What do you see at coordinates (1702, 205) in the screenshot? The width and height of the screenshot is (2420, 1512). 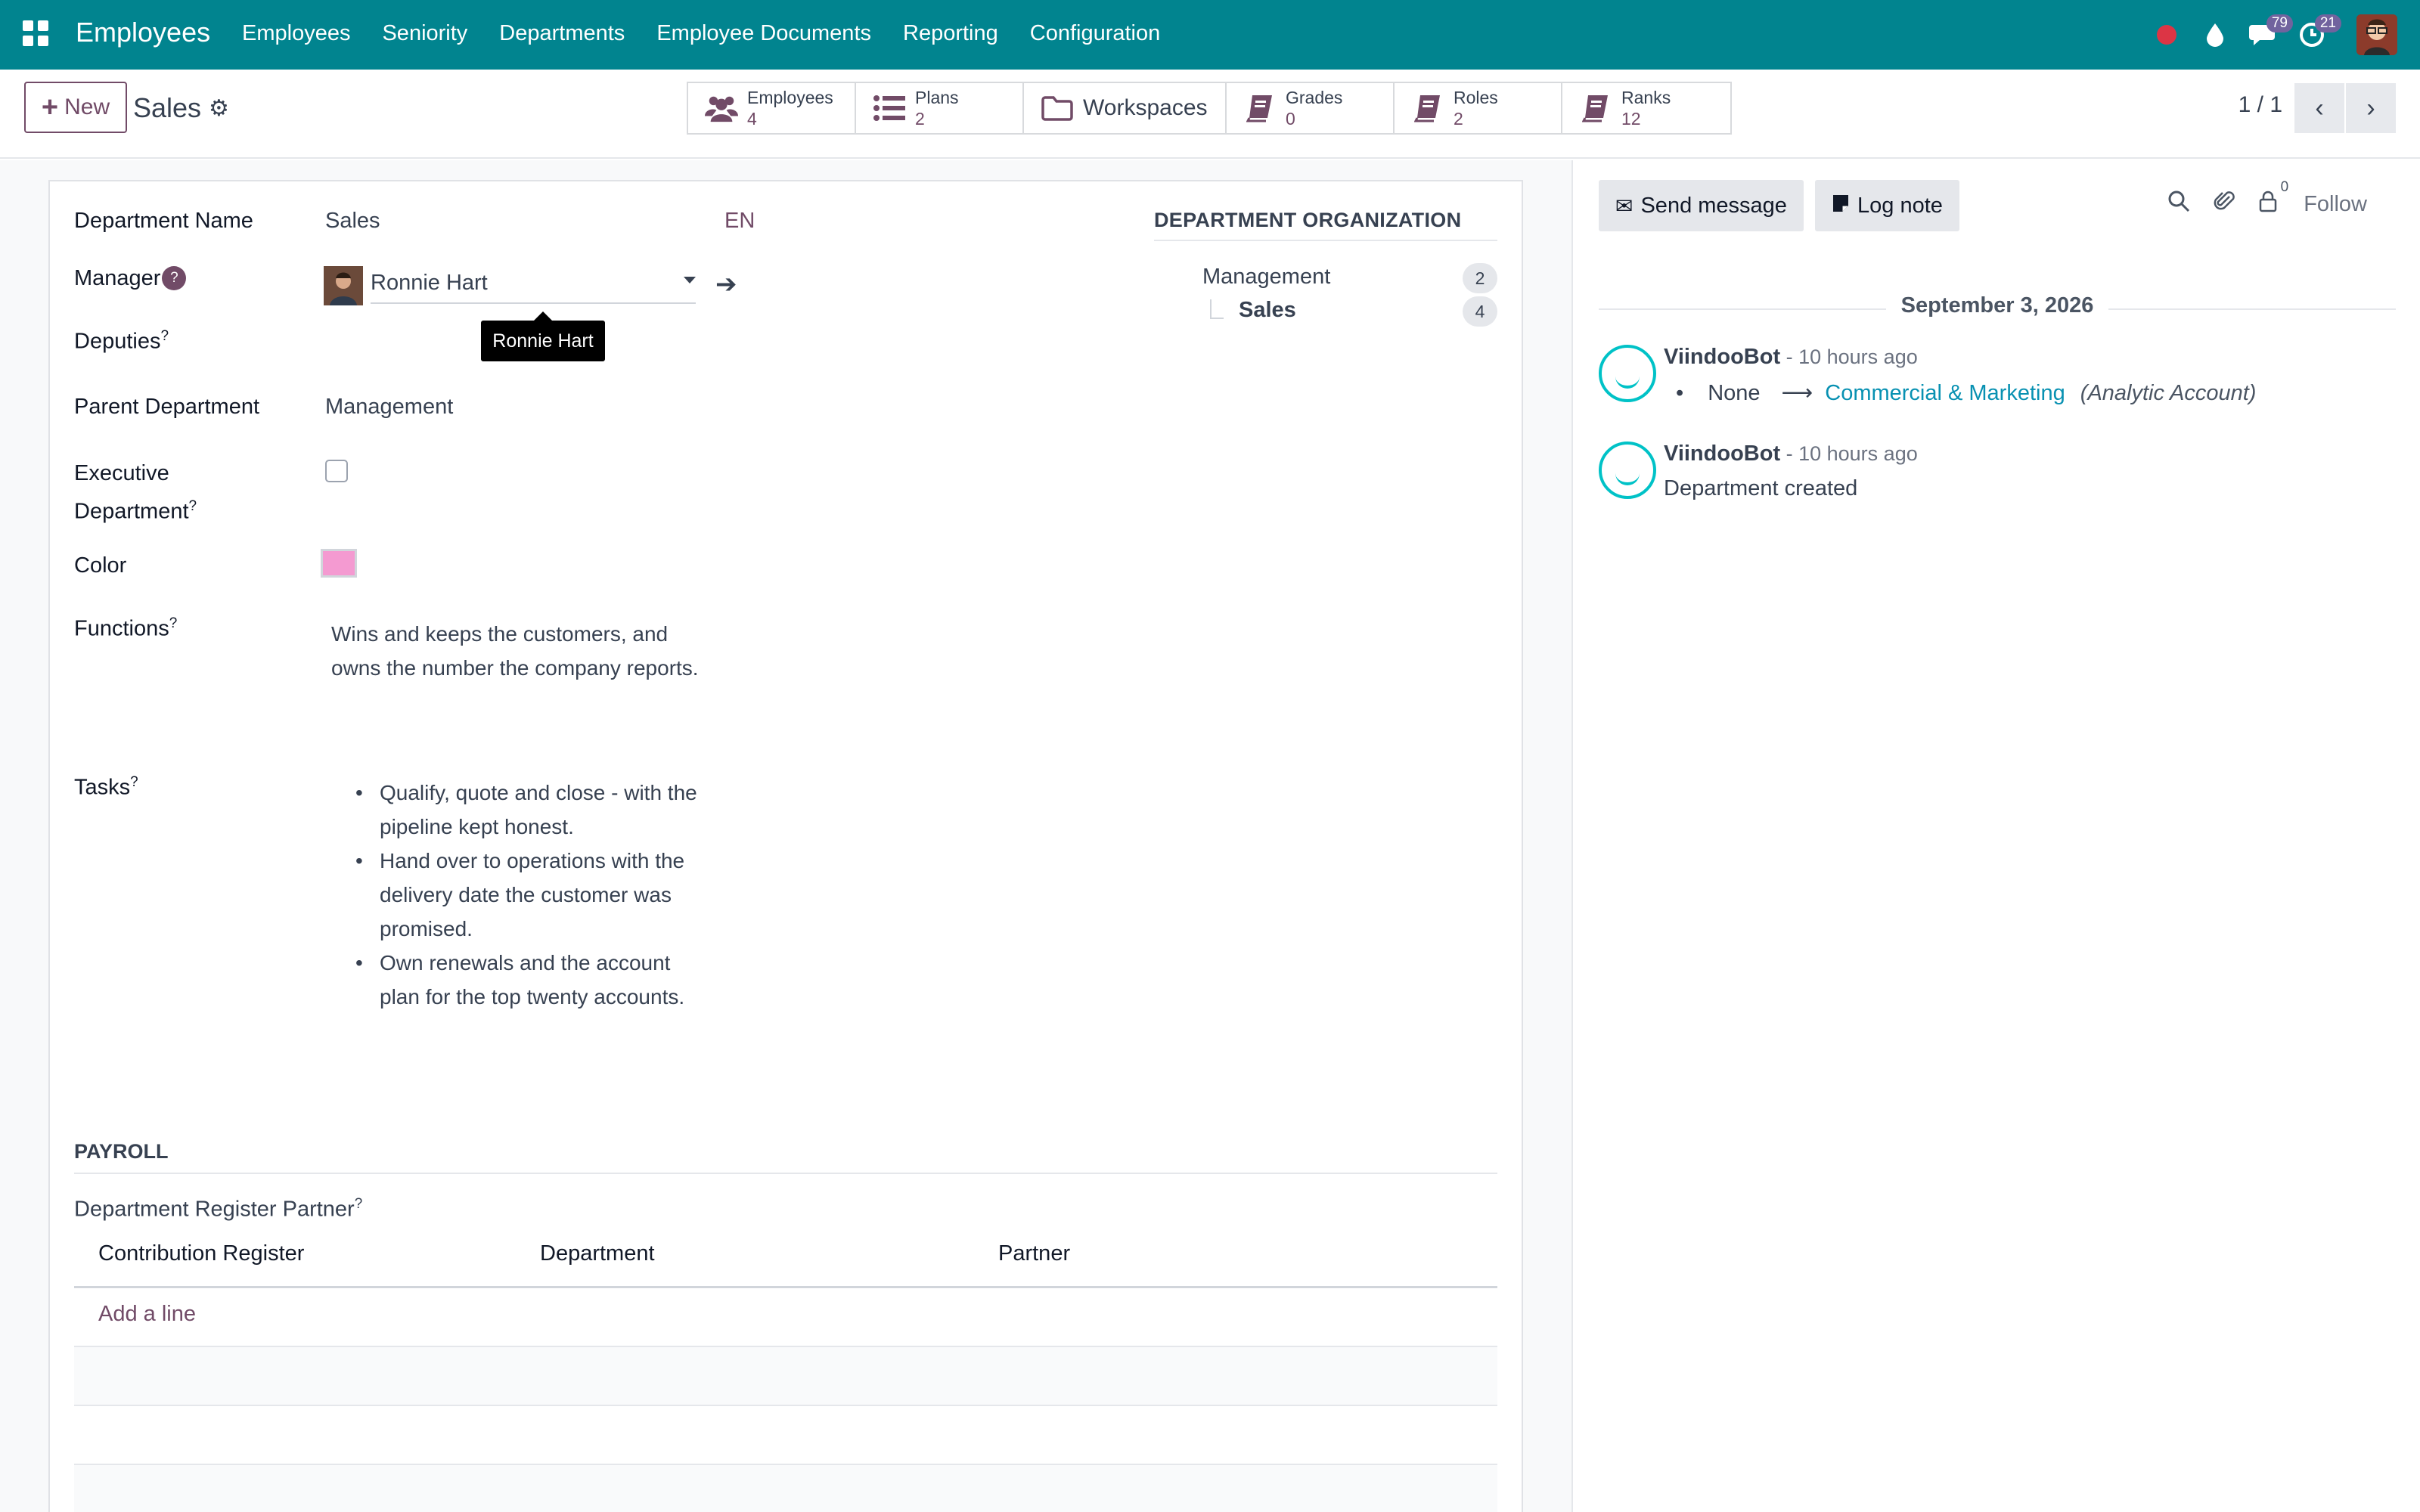 I see `send-message-button: ✉ Send message` at bounding box center [1702, 205].